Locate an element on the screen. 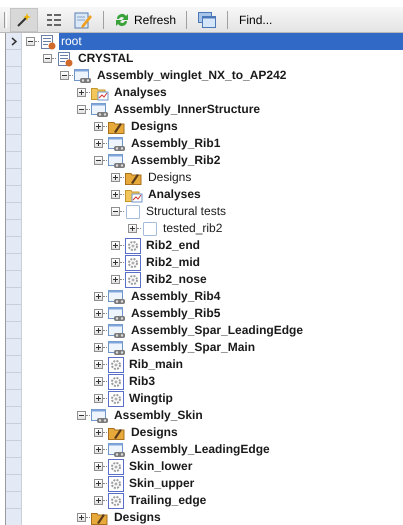 This screenshot has height=525, width=403. row-header is located at coordinates (14, 41).